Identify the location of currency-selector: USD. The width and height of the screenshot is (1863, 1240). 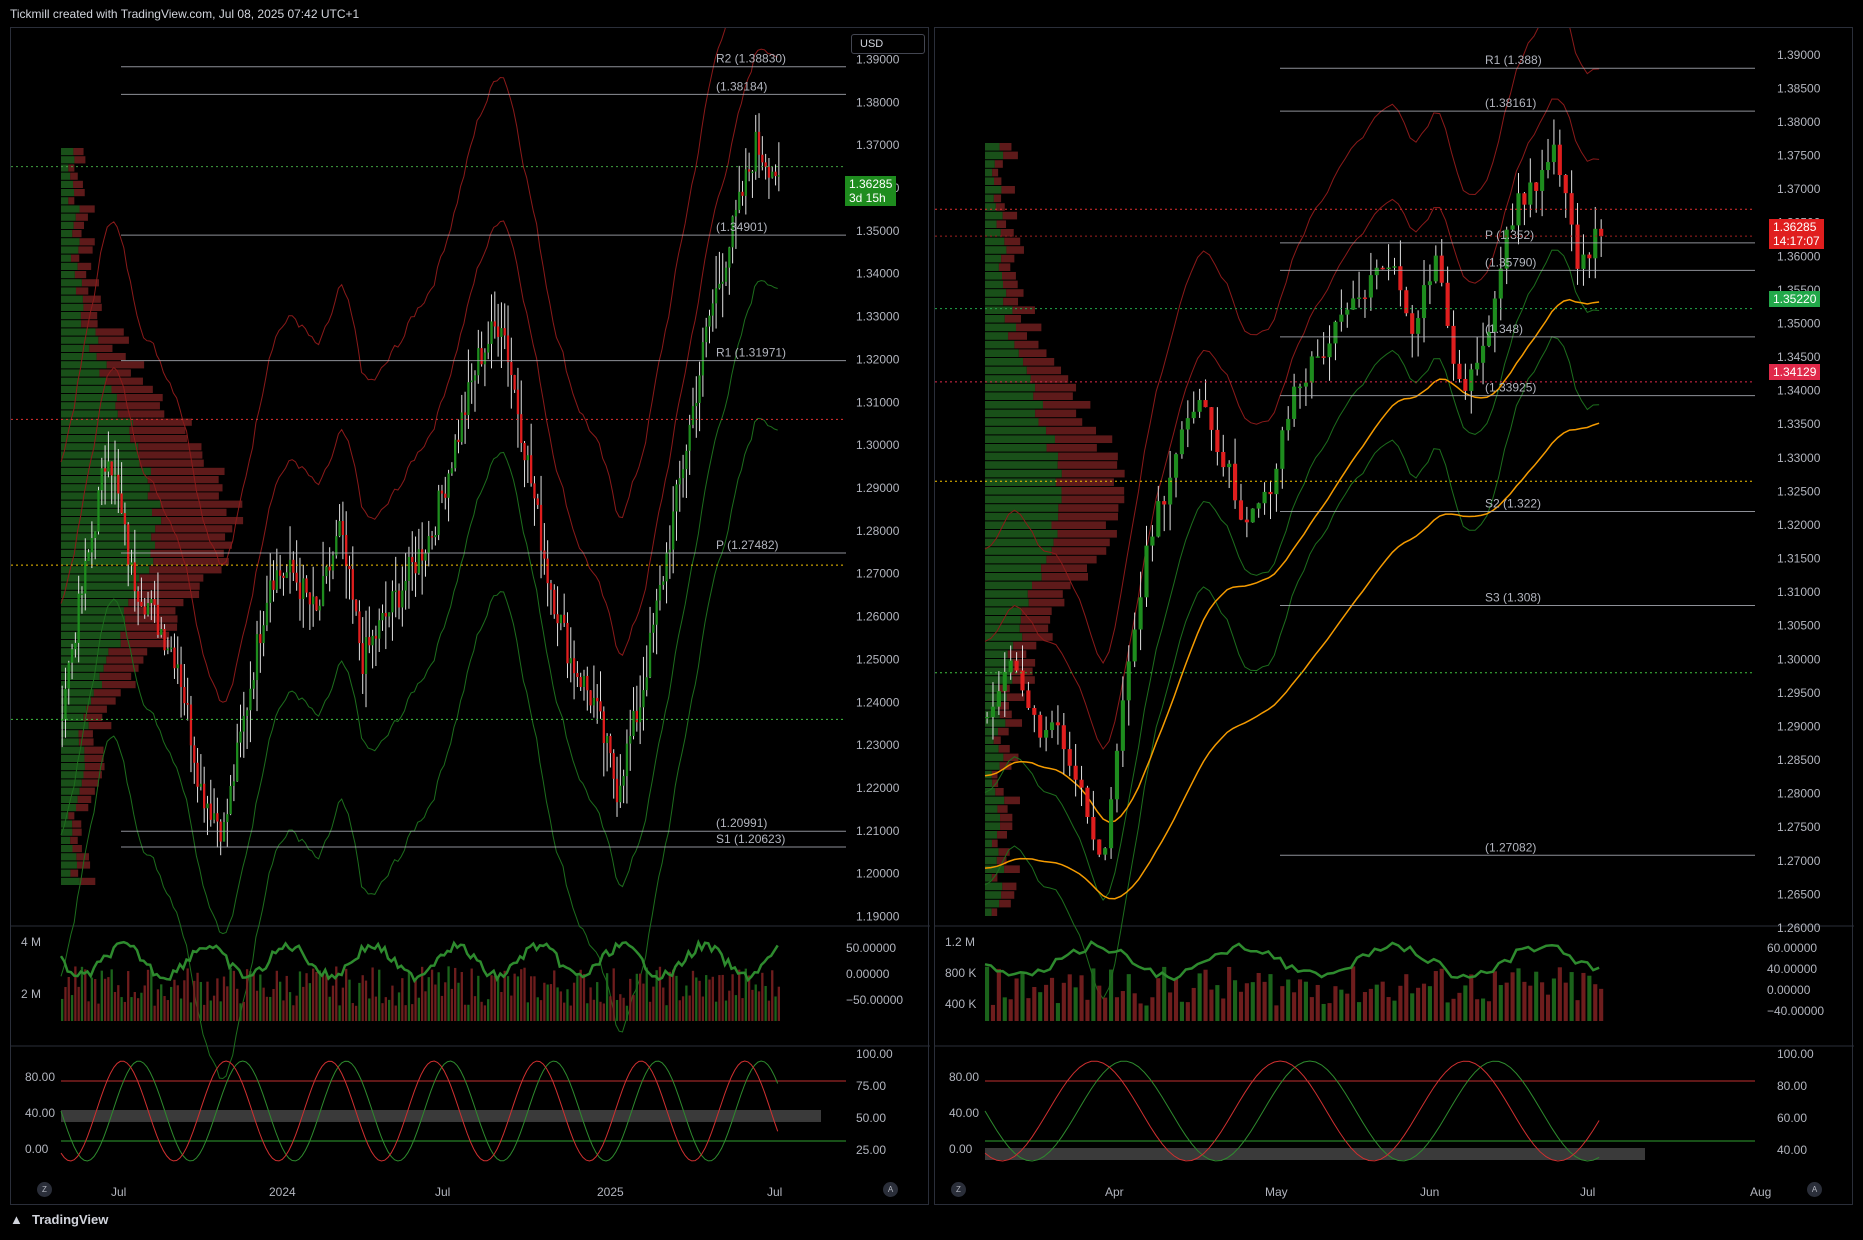
(888, 44).